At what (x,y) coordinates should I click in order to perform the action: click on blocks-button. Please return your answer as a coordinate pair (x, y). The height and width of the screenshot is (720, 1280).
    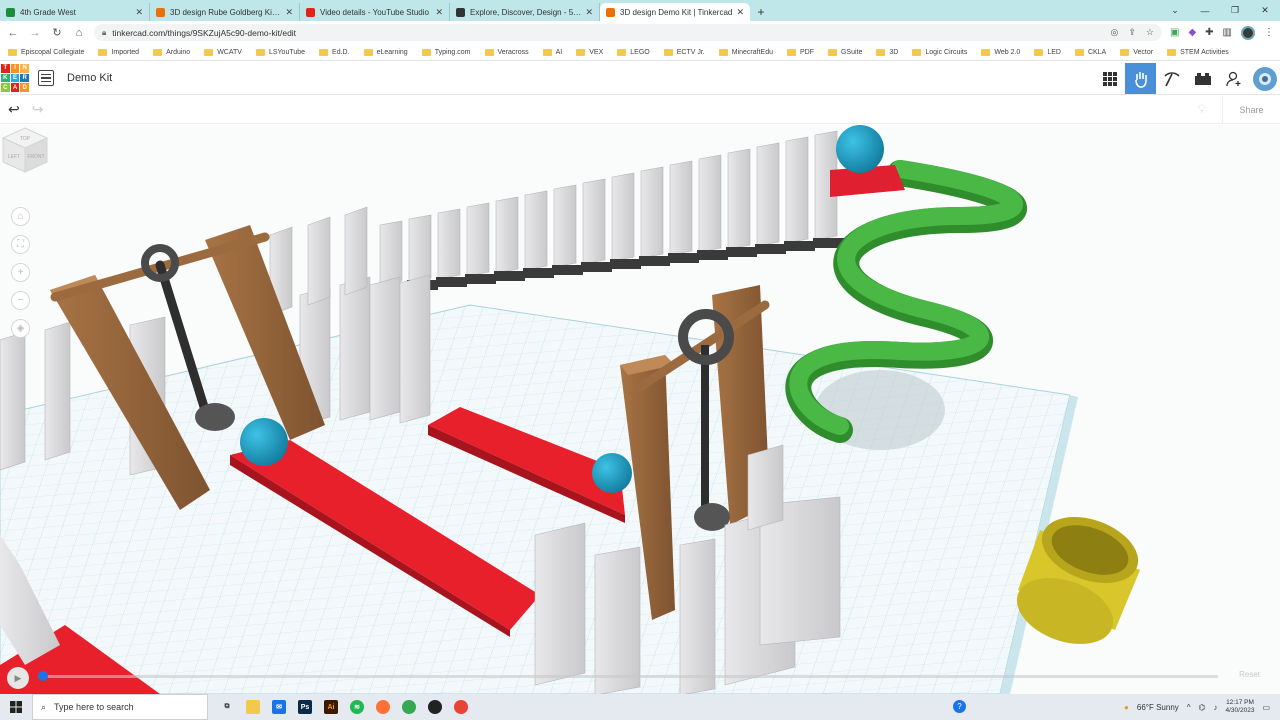
    Looking at the image, I should click on (1171, 78).